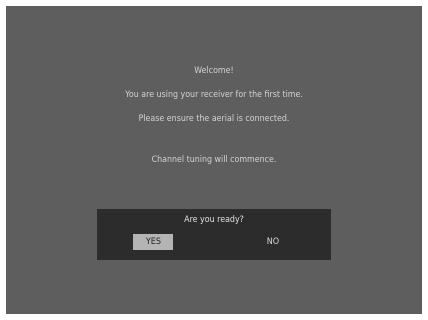  Describe the element at coordinates (214, 234) in the screenshot. I see `ready-dialog: Are you ready? YES NO` at that location.